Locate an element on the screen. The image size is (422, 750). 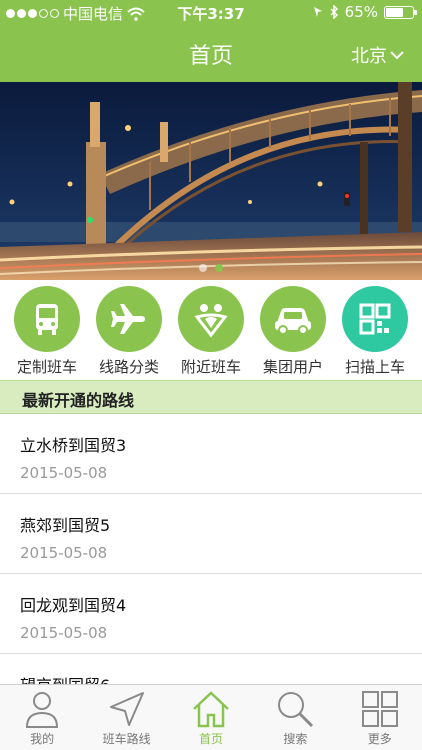
quick-item-custom-bus: 定制班车 is located at coordinates (47, 333).